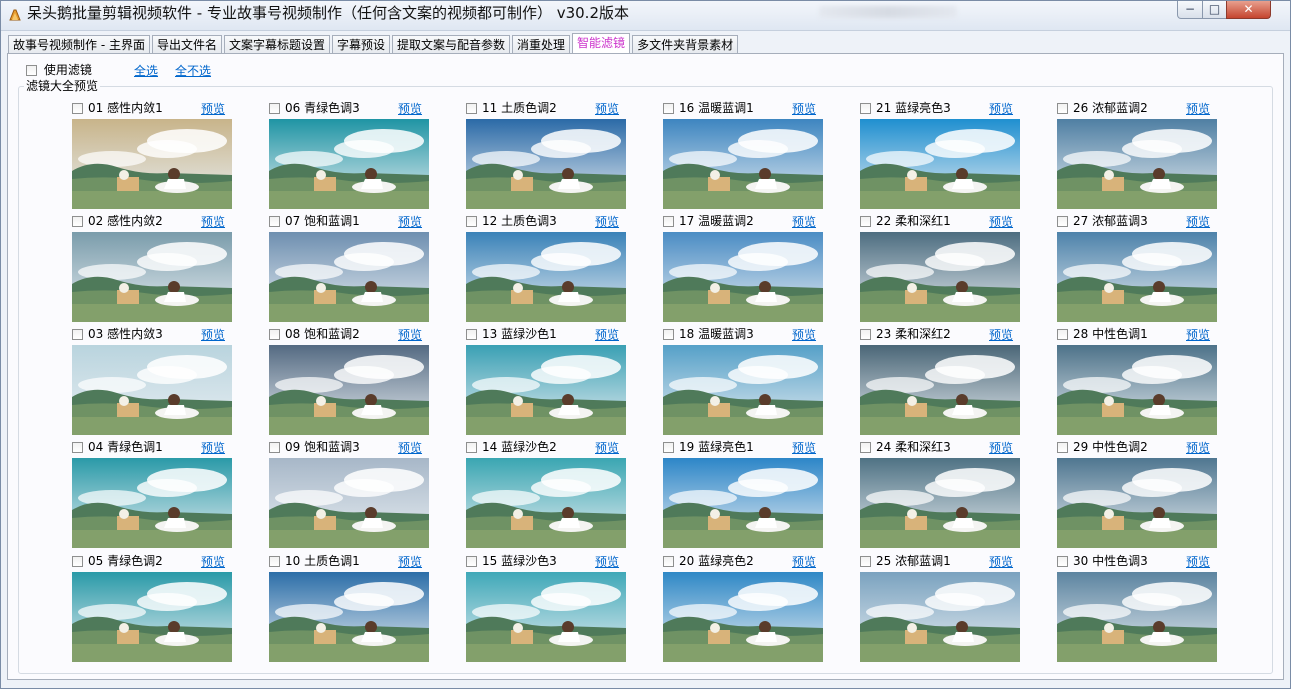 The image size is (1291, 689). What do you see at coordinates (601, 43) in the screenshot?
I see `tab-smart-filter: 智能滤镜` at bounding box center [601, 43].